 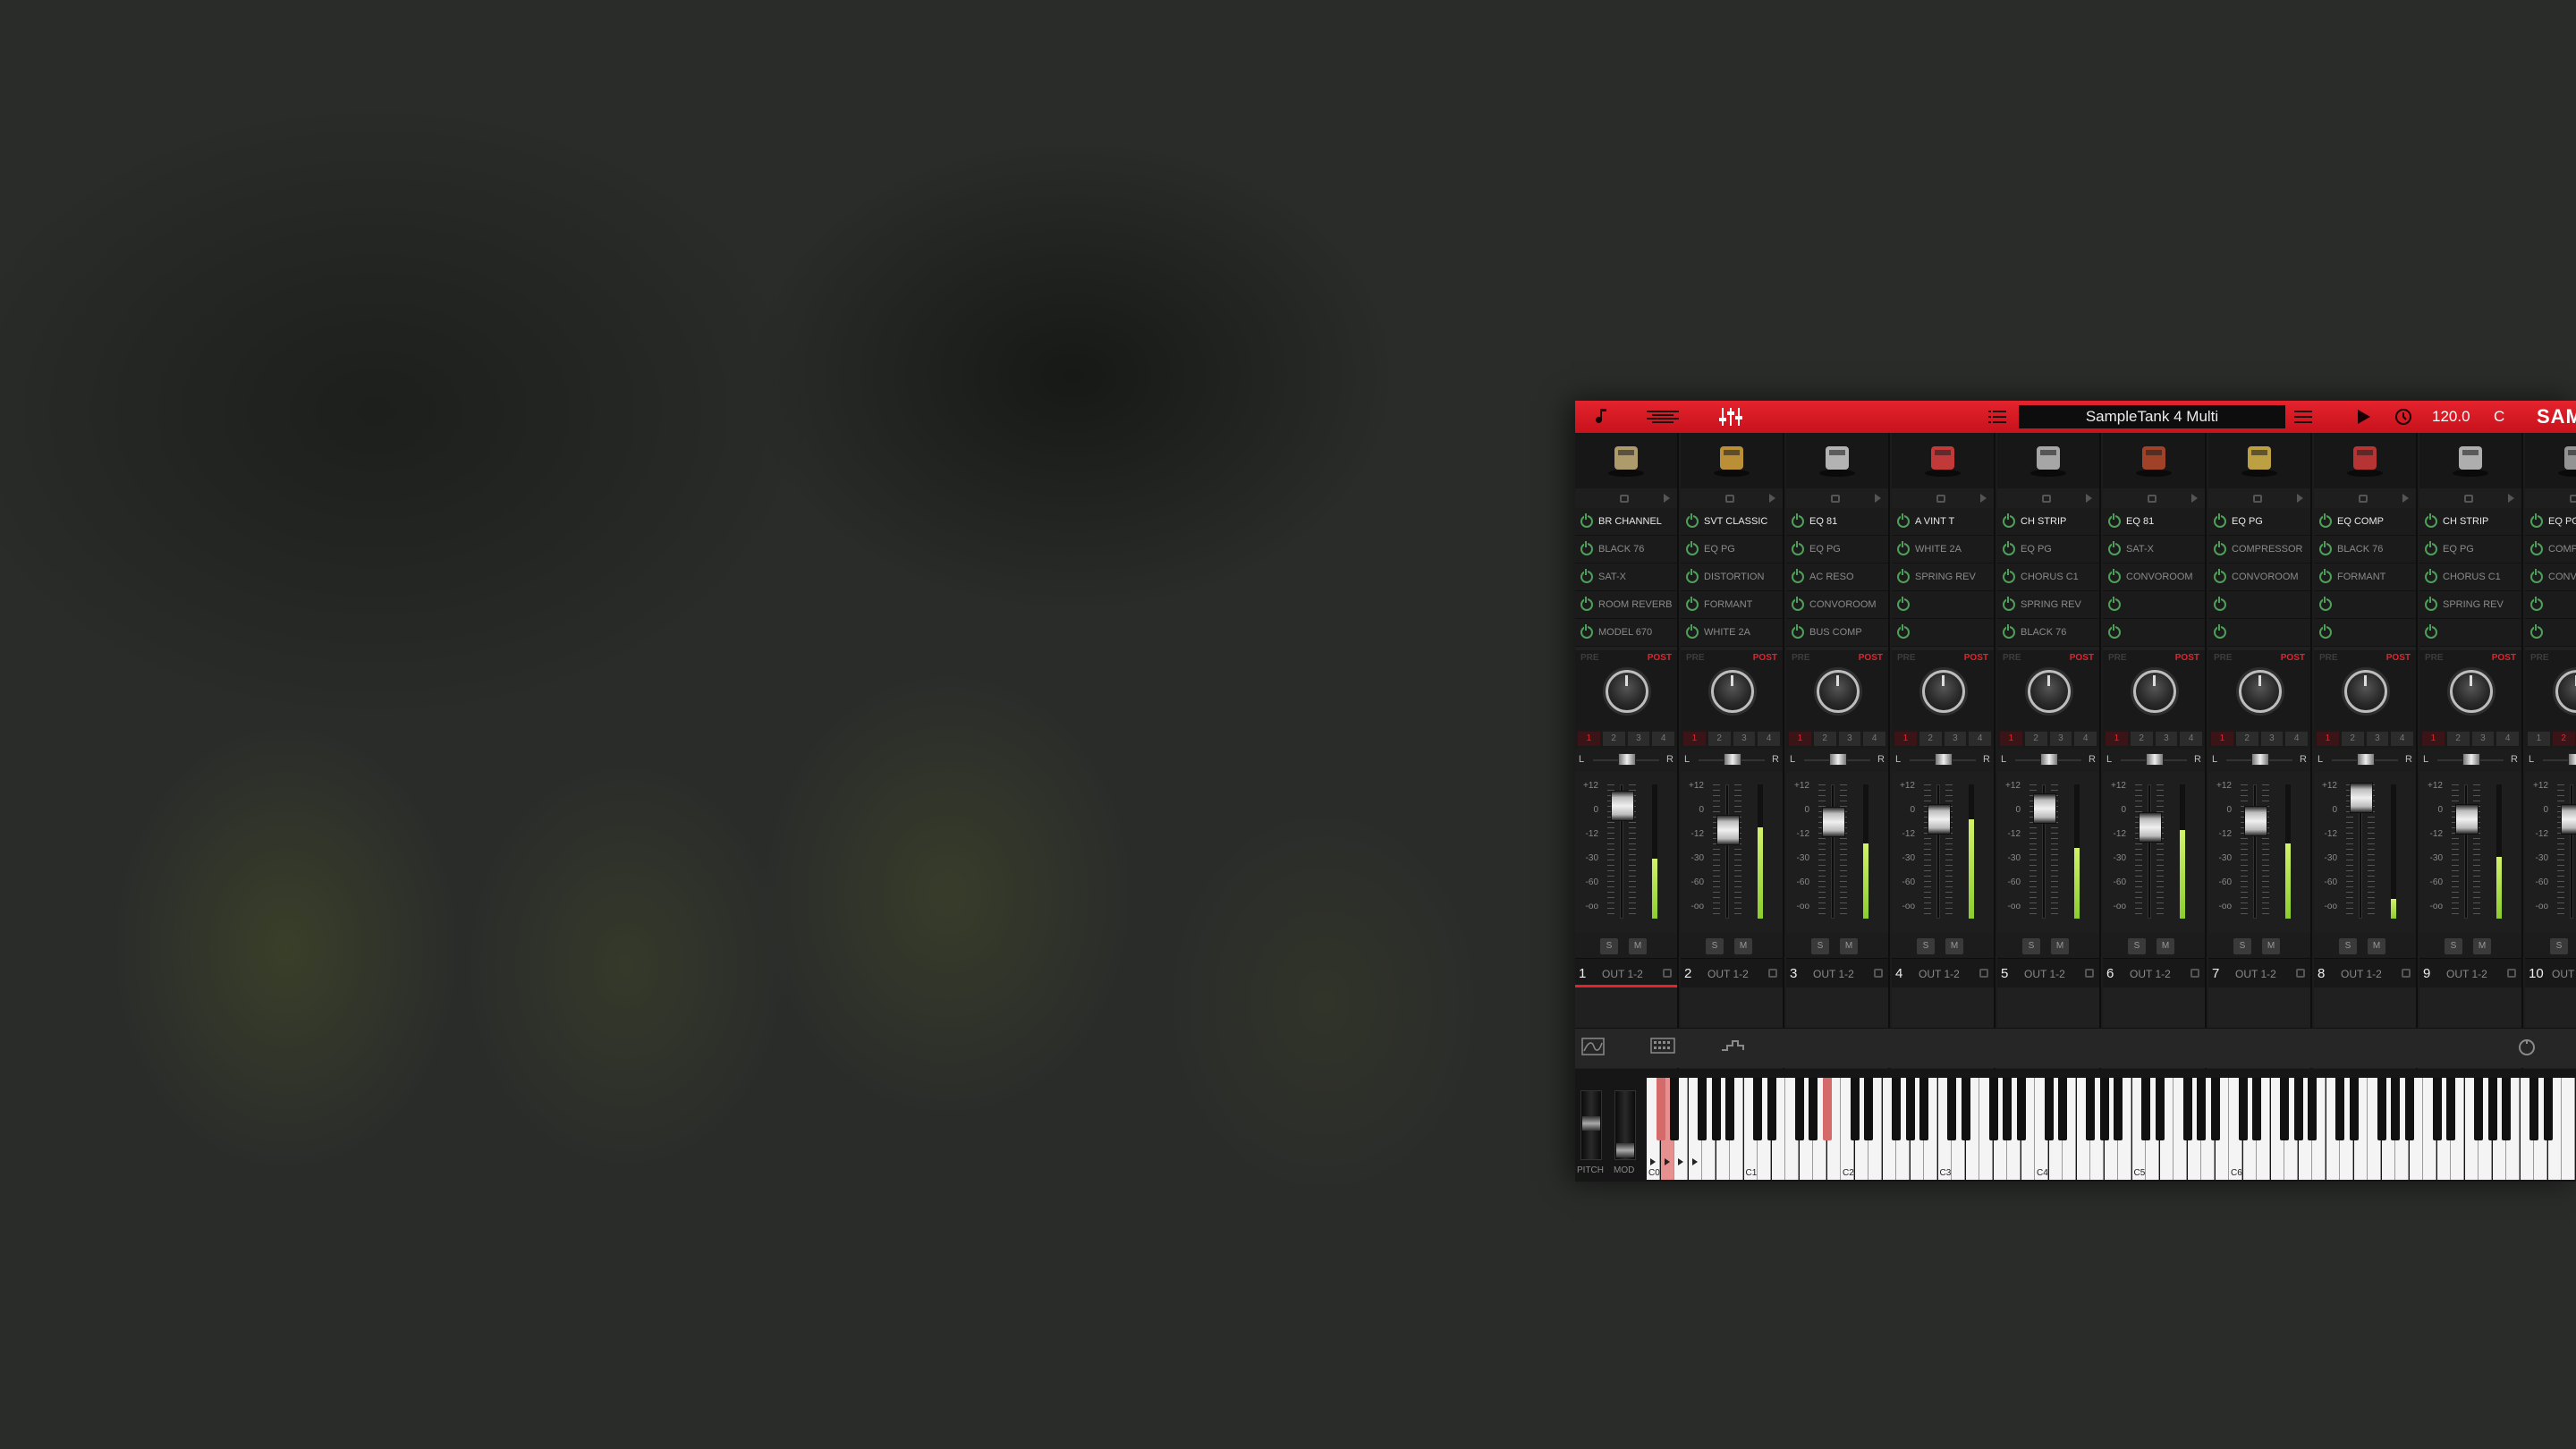 What do you see at coordinates (2154, 605) in the screenshot?
I see `fx-slot` at bounding box center [2154, 605].